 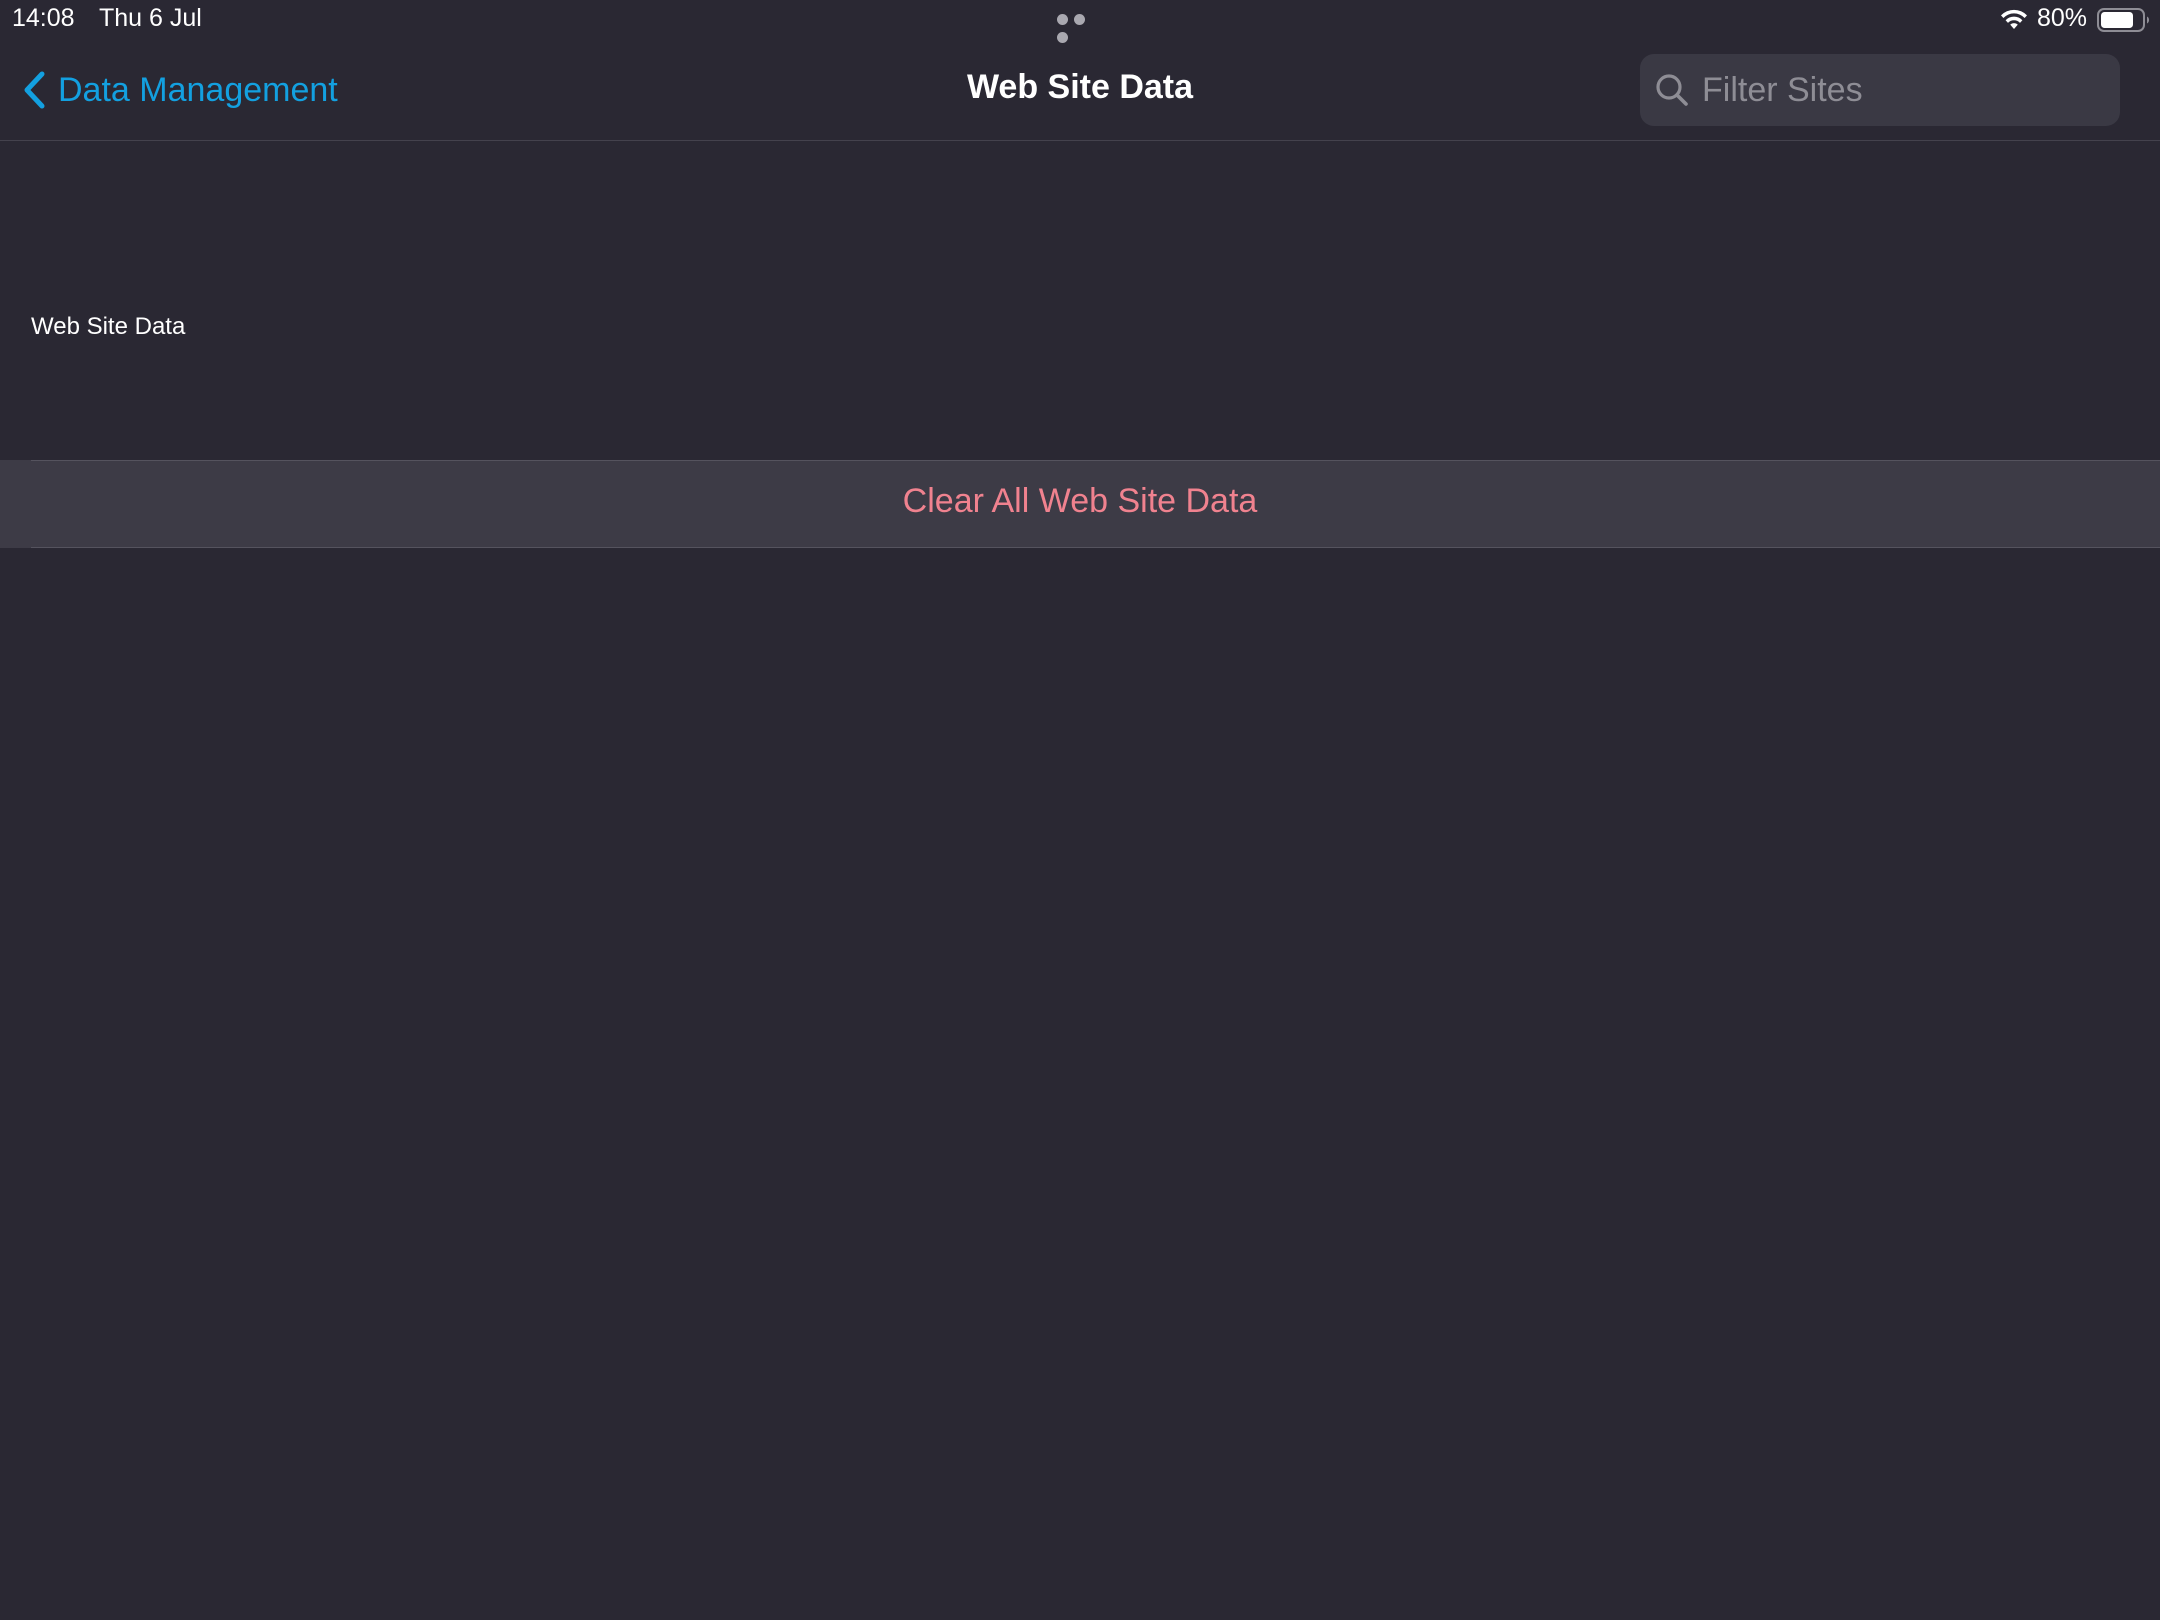 I want to click on status-time: 14:08, so click(x=43, y=18).